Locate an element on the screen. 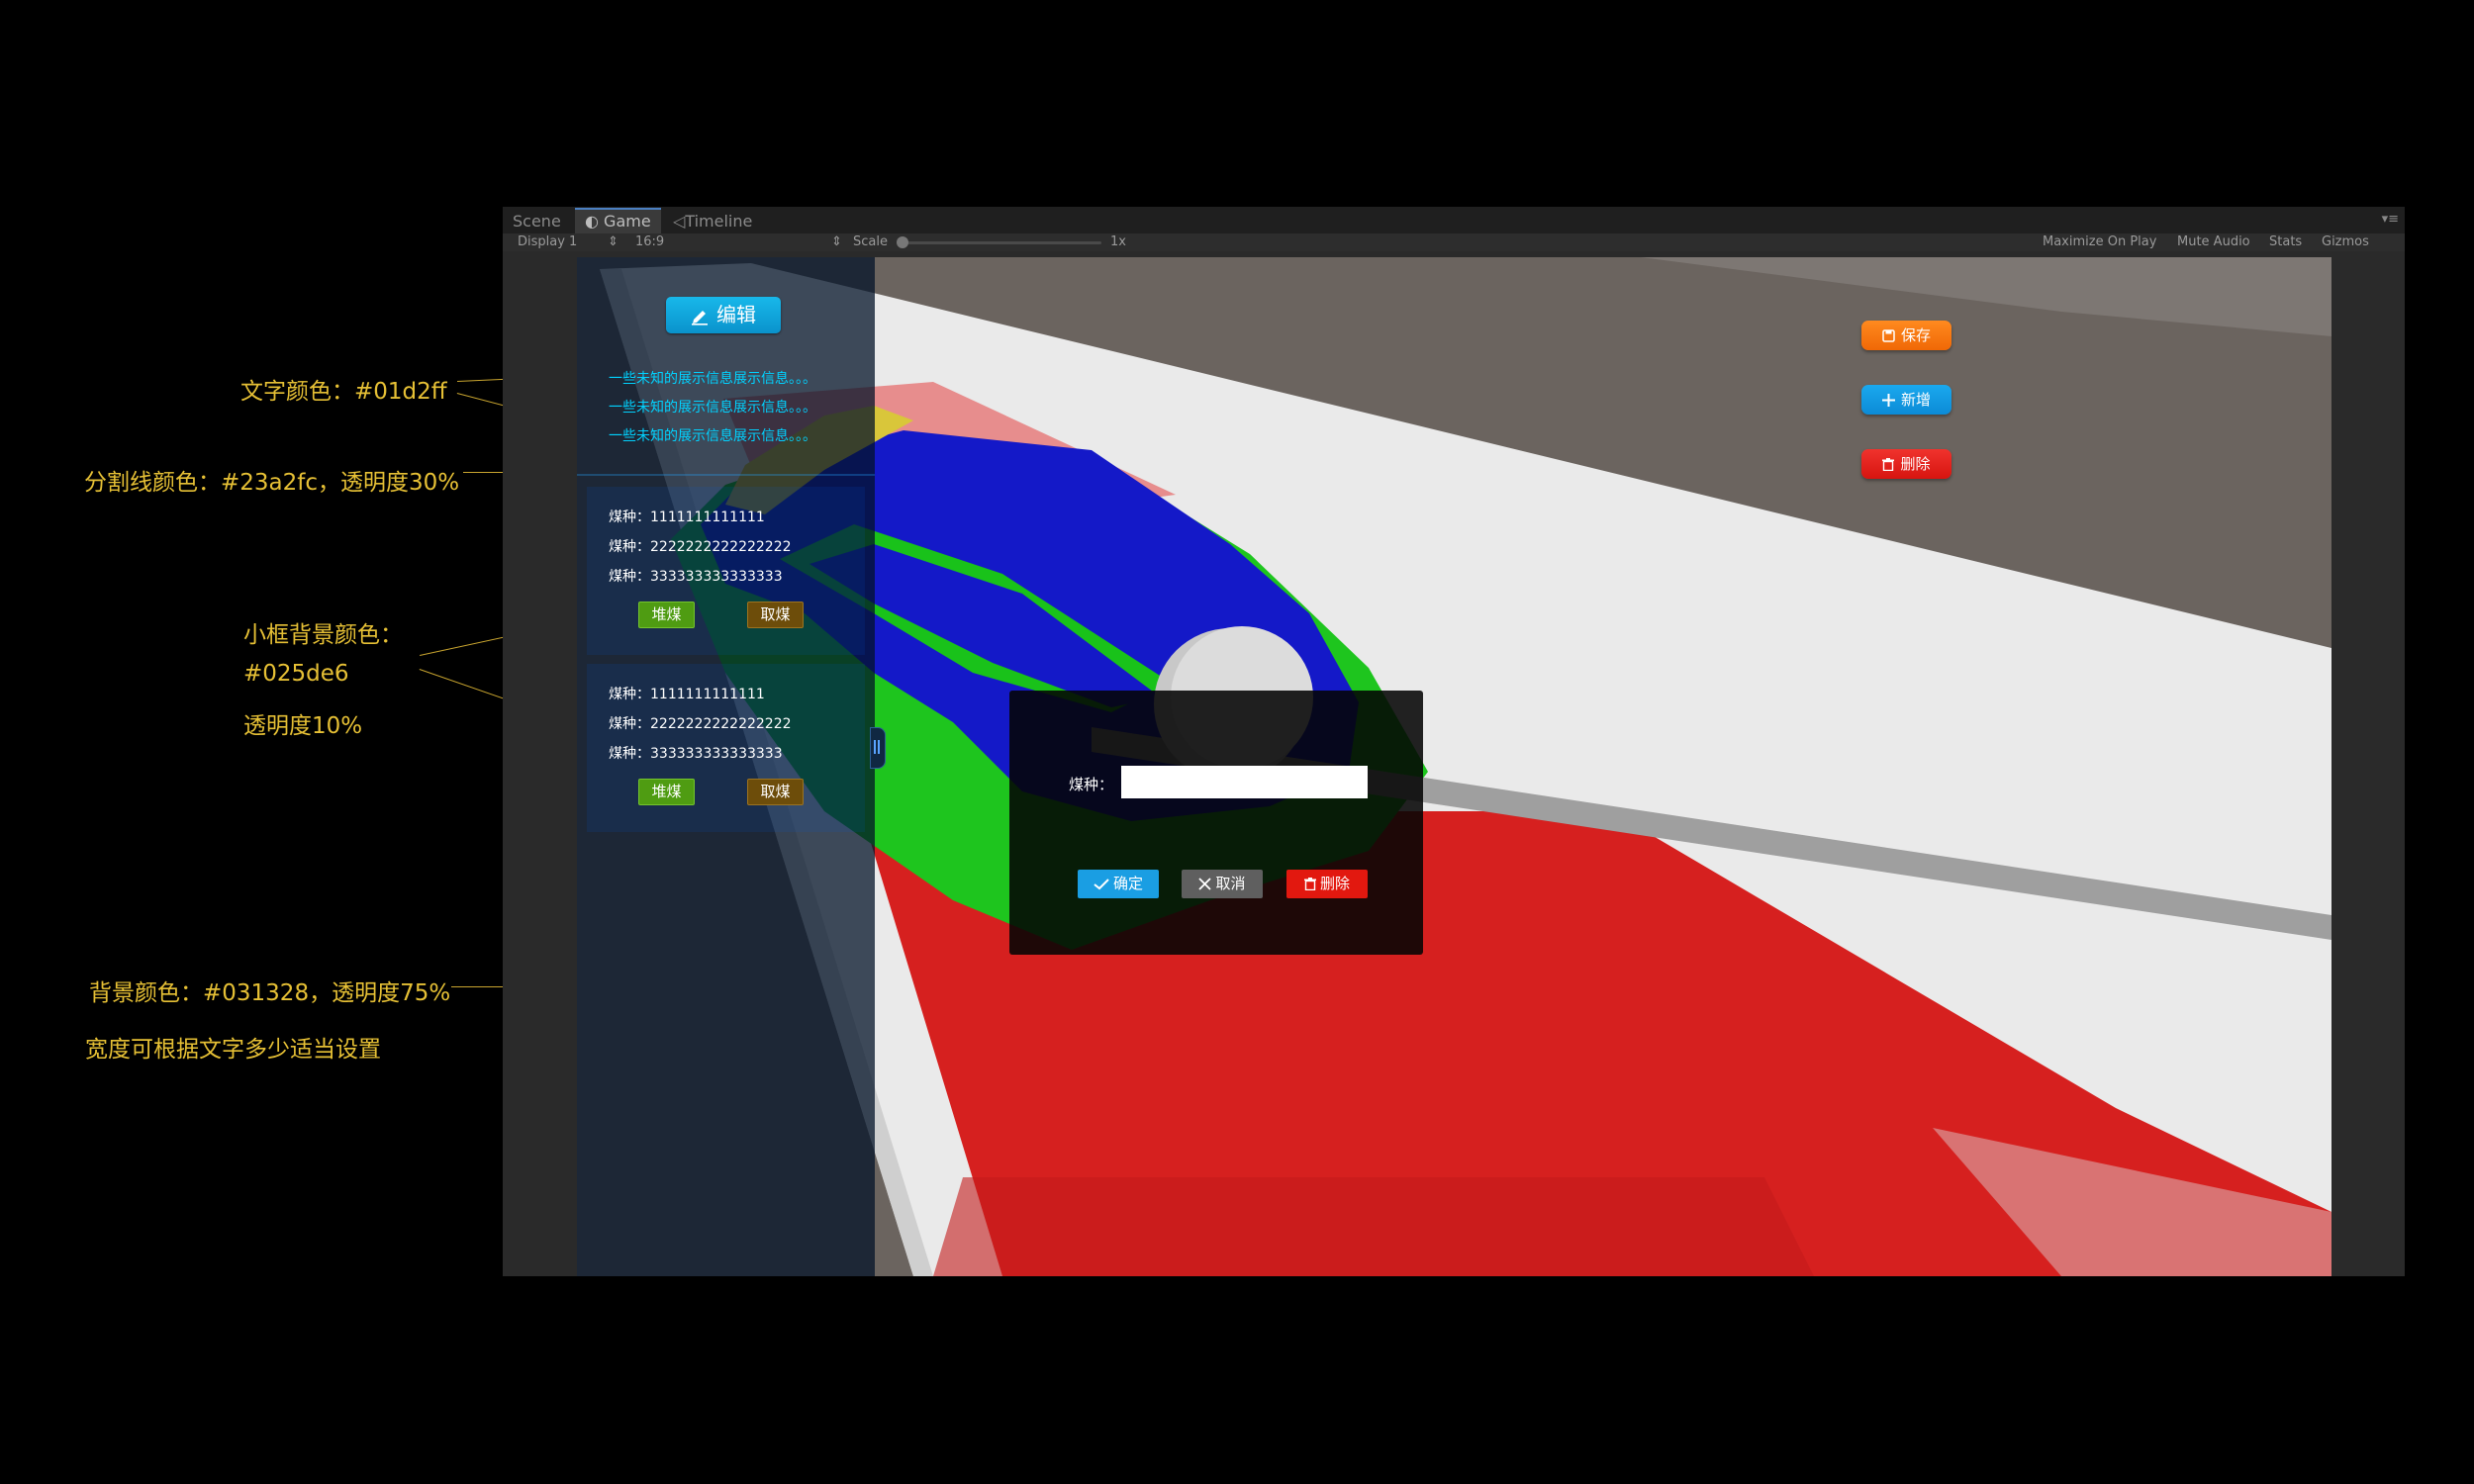  save-button-label: 保存 is located at coordinates (1916, 335).